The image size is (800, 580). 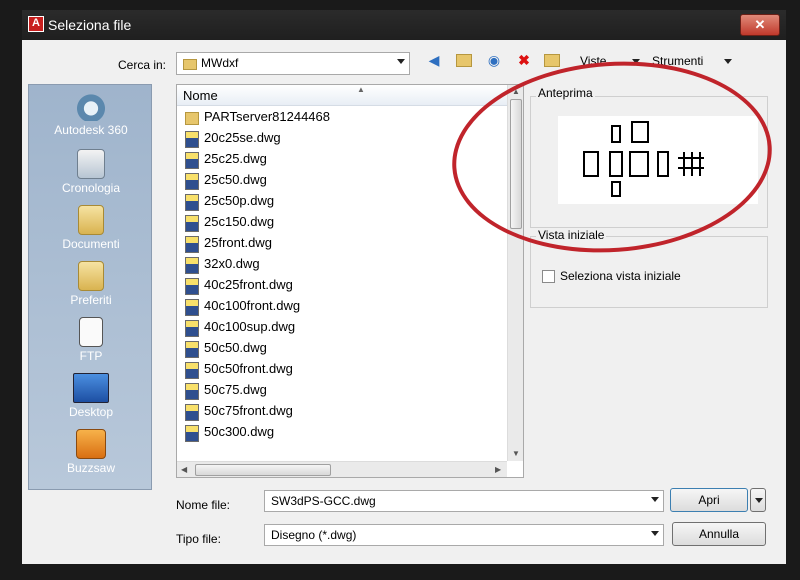 What do you see at coordinates (342, 411) in the screenshot?
I see `file-list-item: 50c75front.dwg` at bounding box center [342, 411].